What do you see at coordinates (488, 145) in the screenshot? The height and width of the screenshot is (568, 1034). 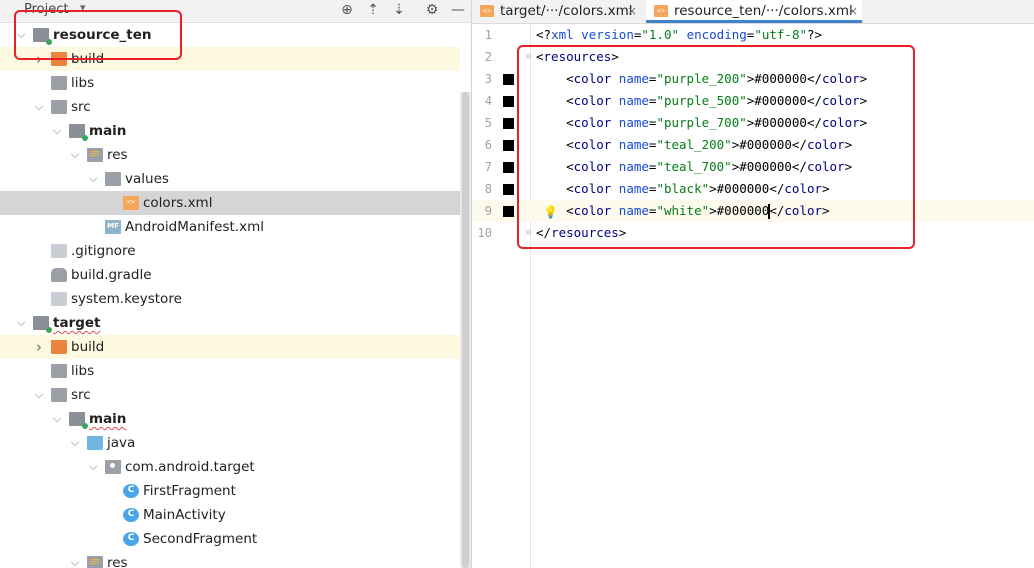 I see `line-number: 6` at bounding box center [488, 145].